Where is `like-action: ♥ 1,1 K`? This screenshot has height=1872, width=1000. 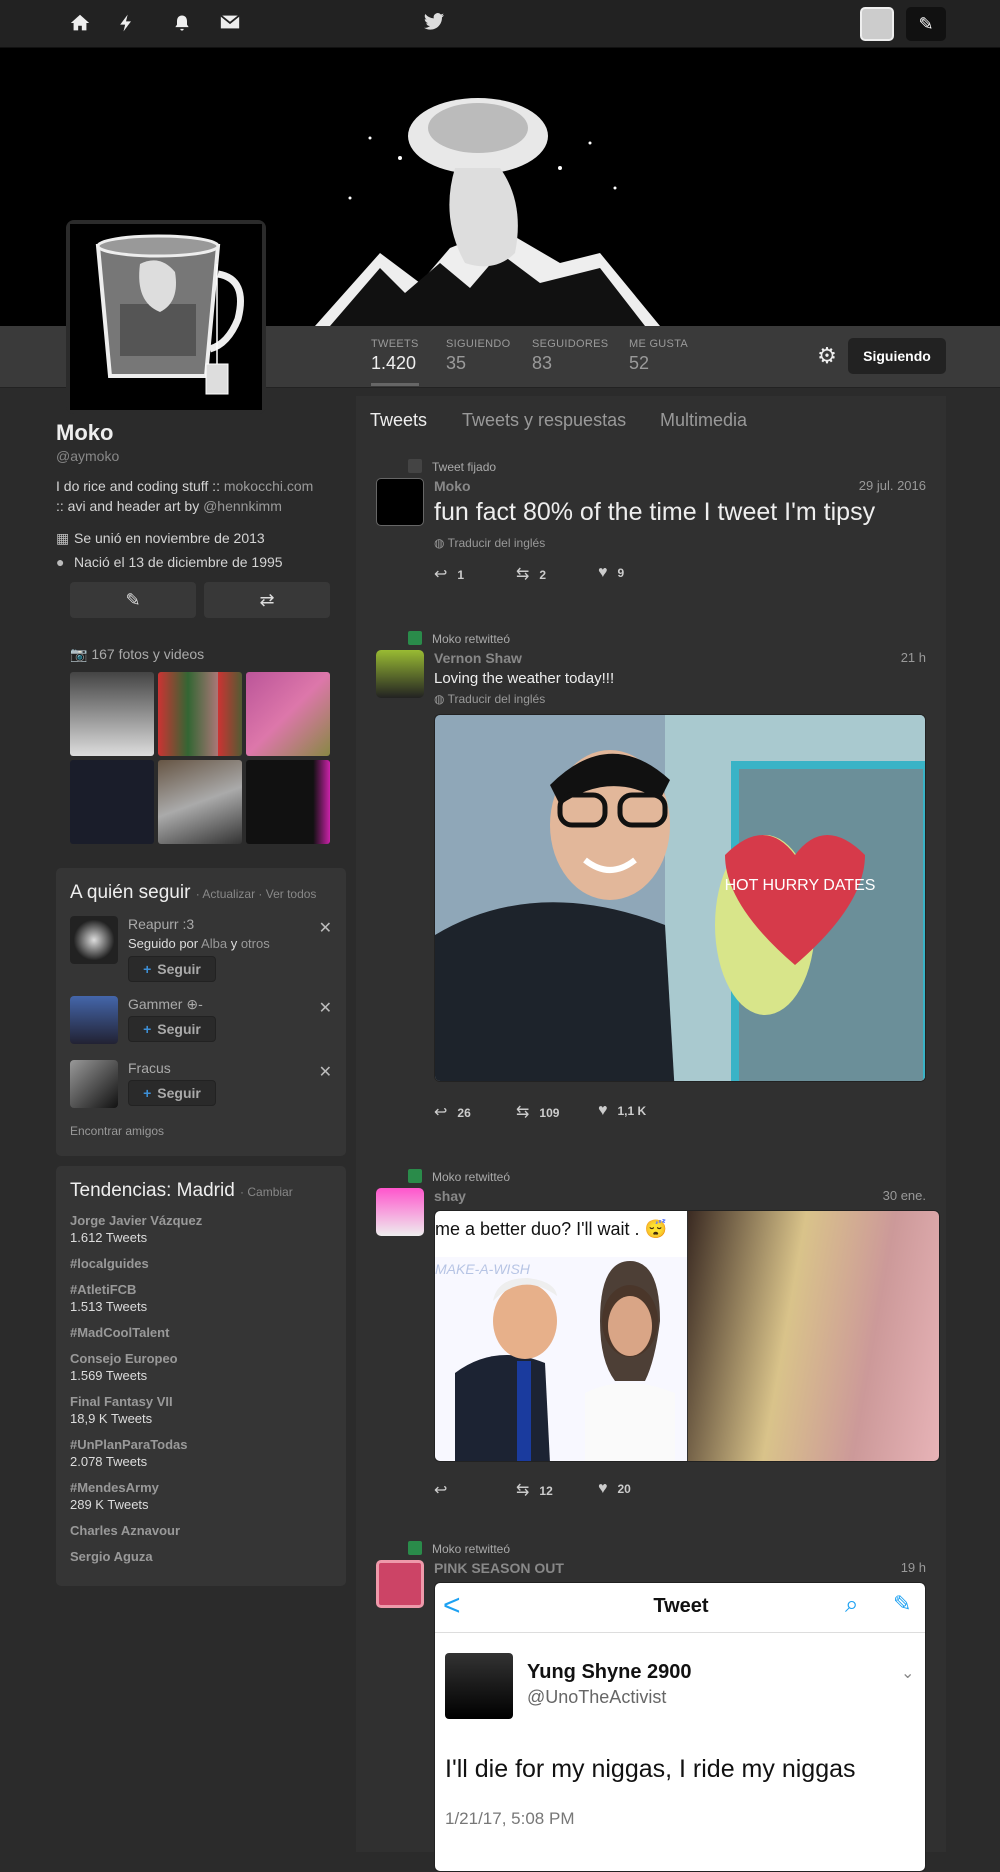 like-action: ♥ 1,1 K is located at coordinates (622, 1111).